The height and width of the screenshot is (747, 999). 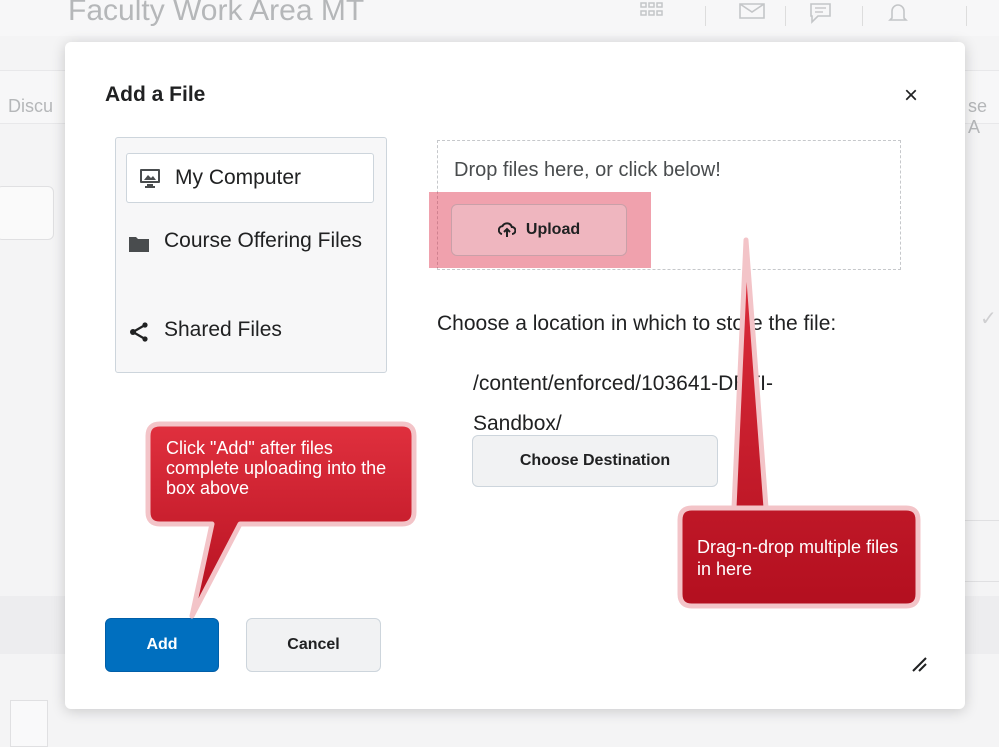 What do you see at coordinates (911, 96) in the screenshot?
I see `close-button: ×` at bounding box center [911, 96].